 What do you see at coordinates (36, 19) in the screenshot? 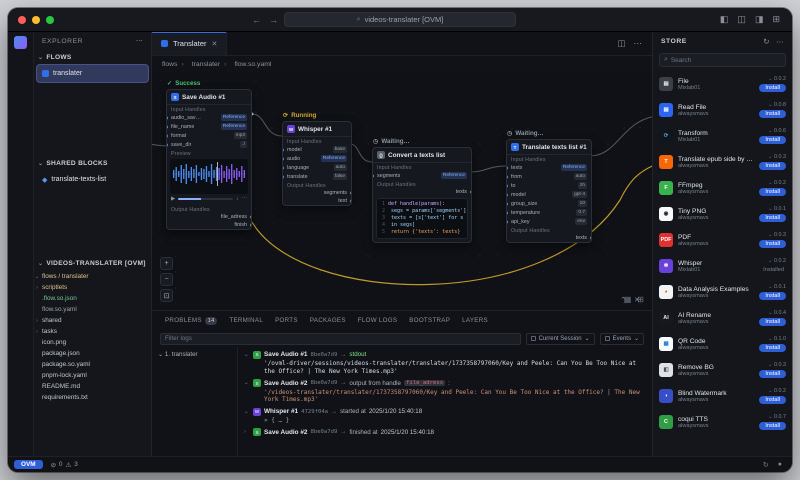
I see `minimize-window-button` at bounding box center [36, 19].